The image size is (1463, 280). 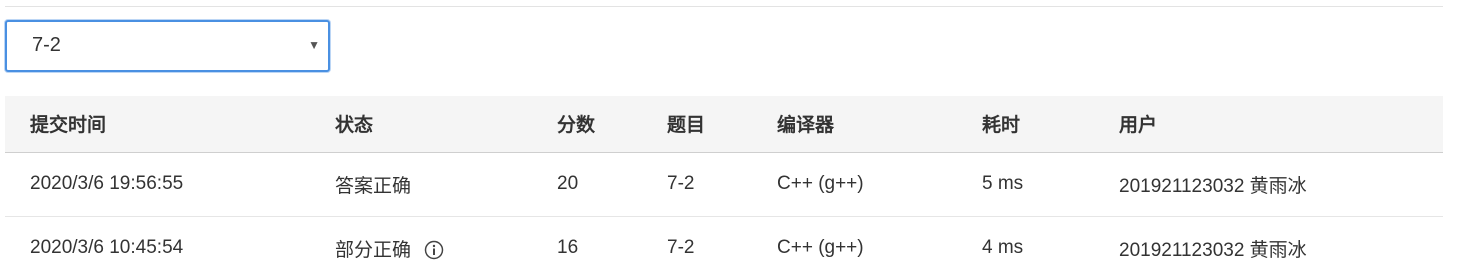 I want to click on column-header-submit-time: 提交时间, so click(x=157, y=124).